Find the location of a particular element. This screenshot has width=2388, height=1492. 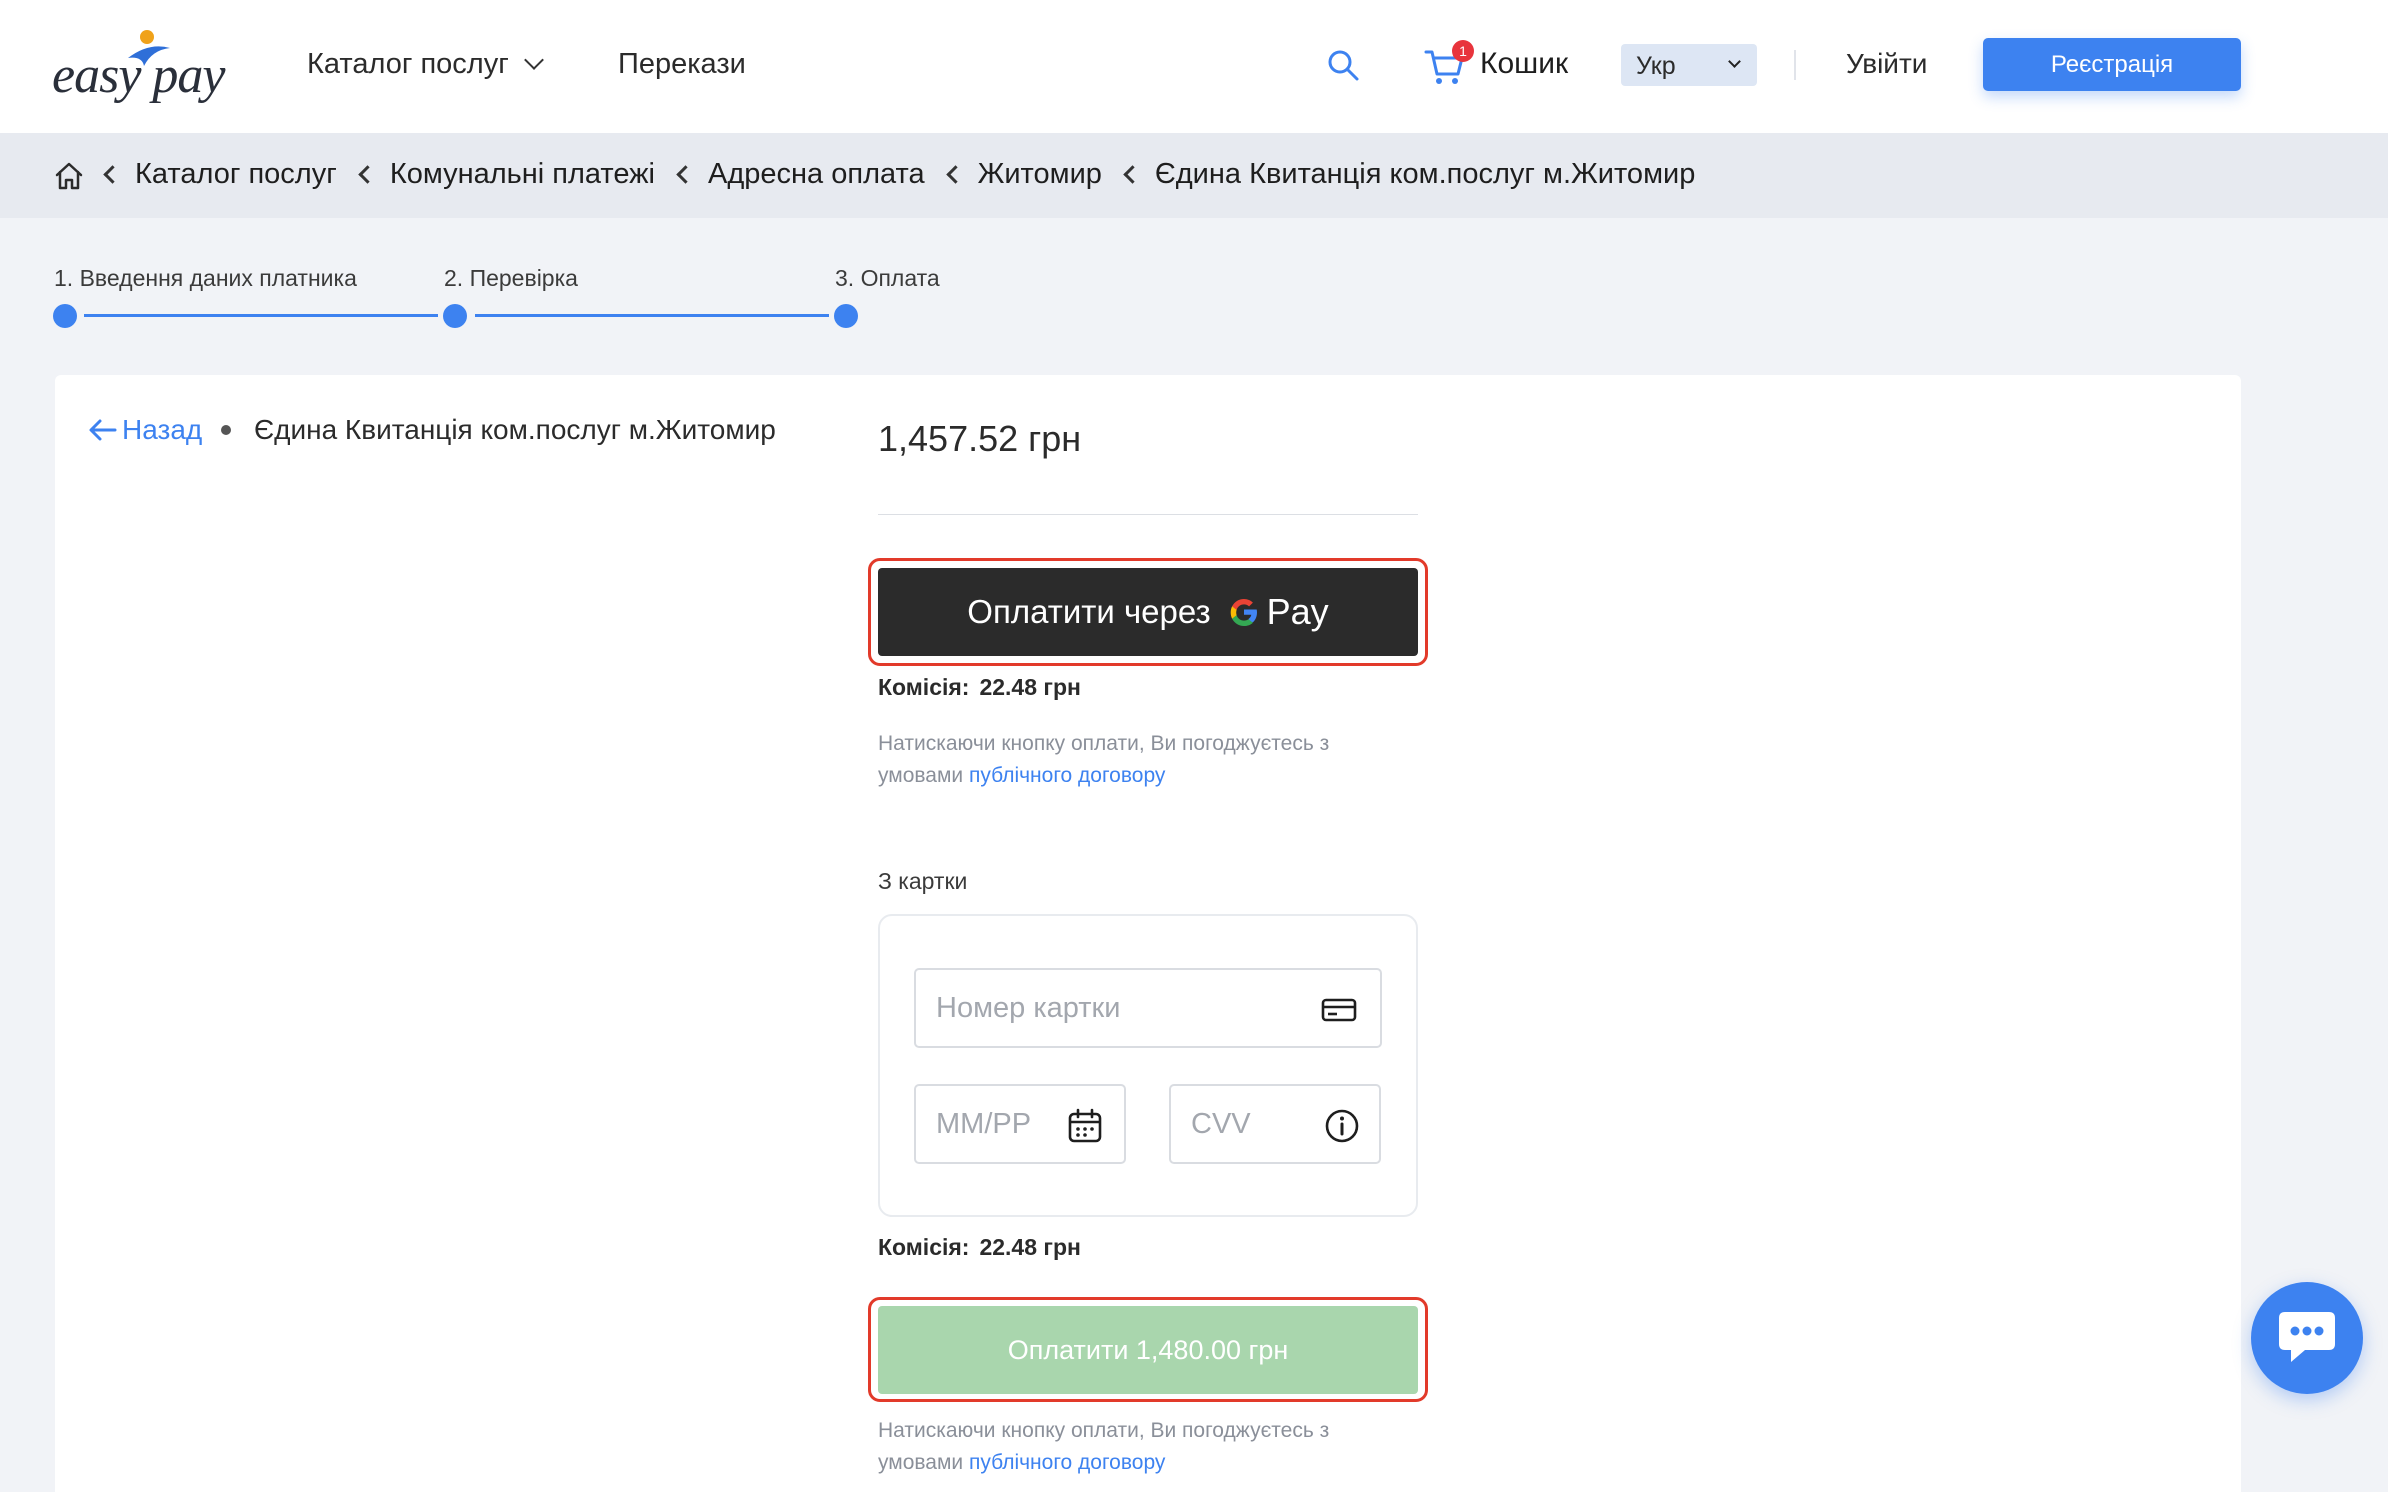

divider is located at coordinates (1148, 514).